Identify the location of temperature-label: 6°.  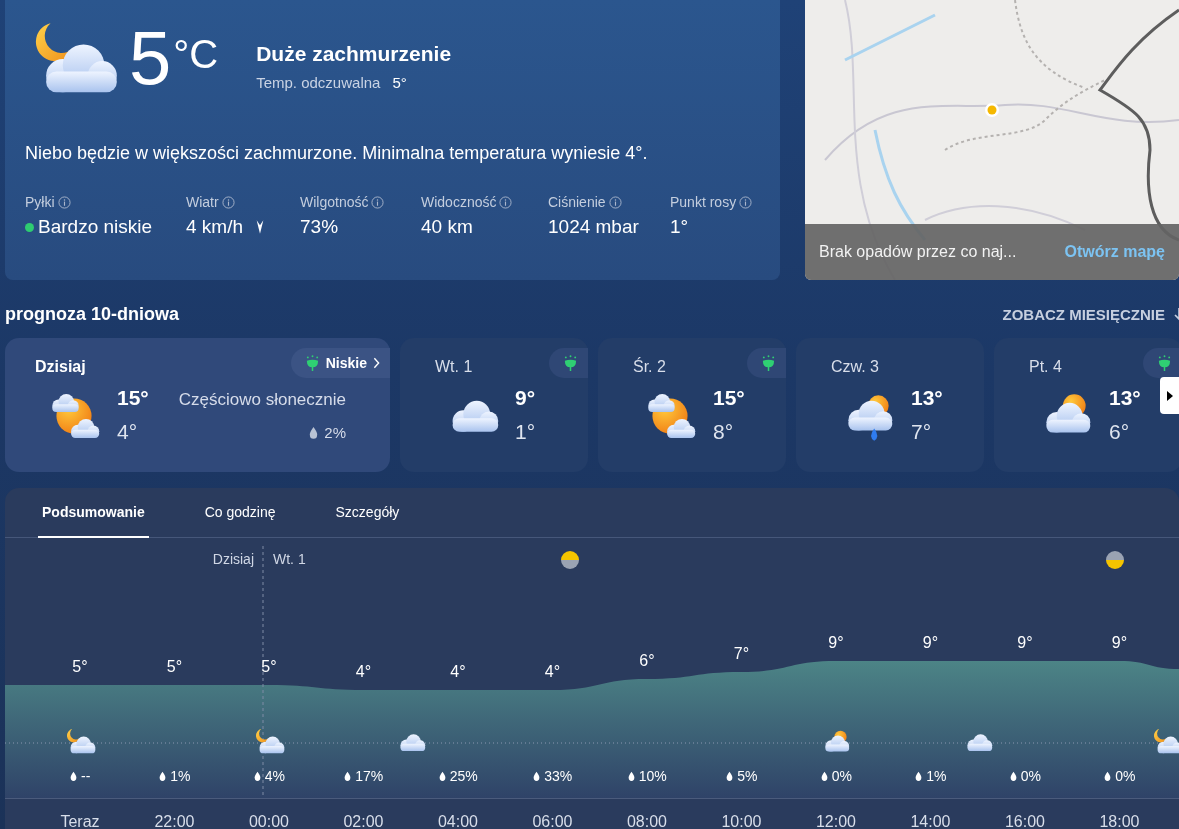
(647, 660).